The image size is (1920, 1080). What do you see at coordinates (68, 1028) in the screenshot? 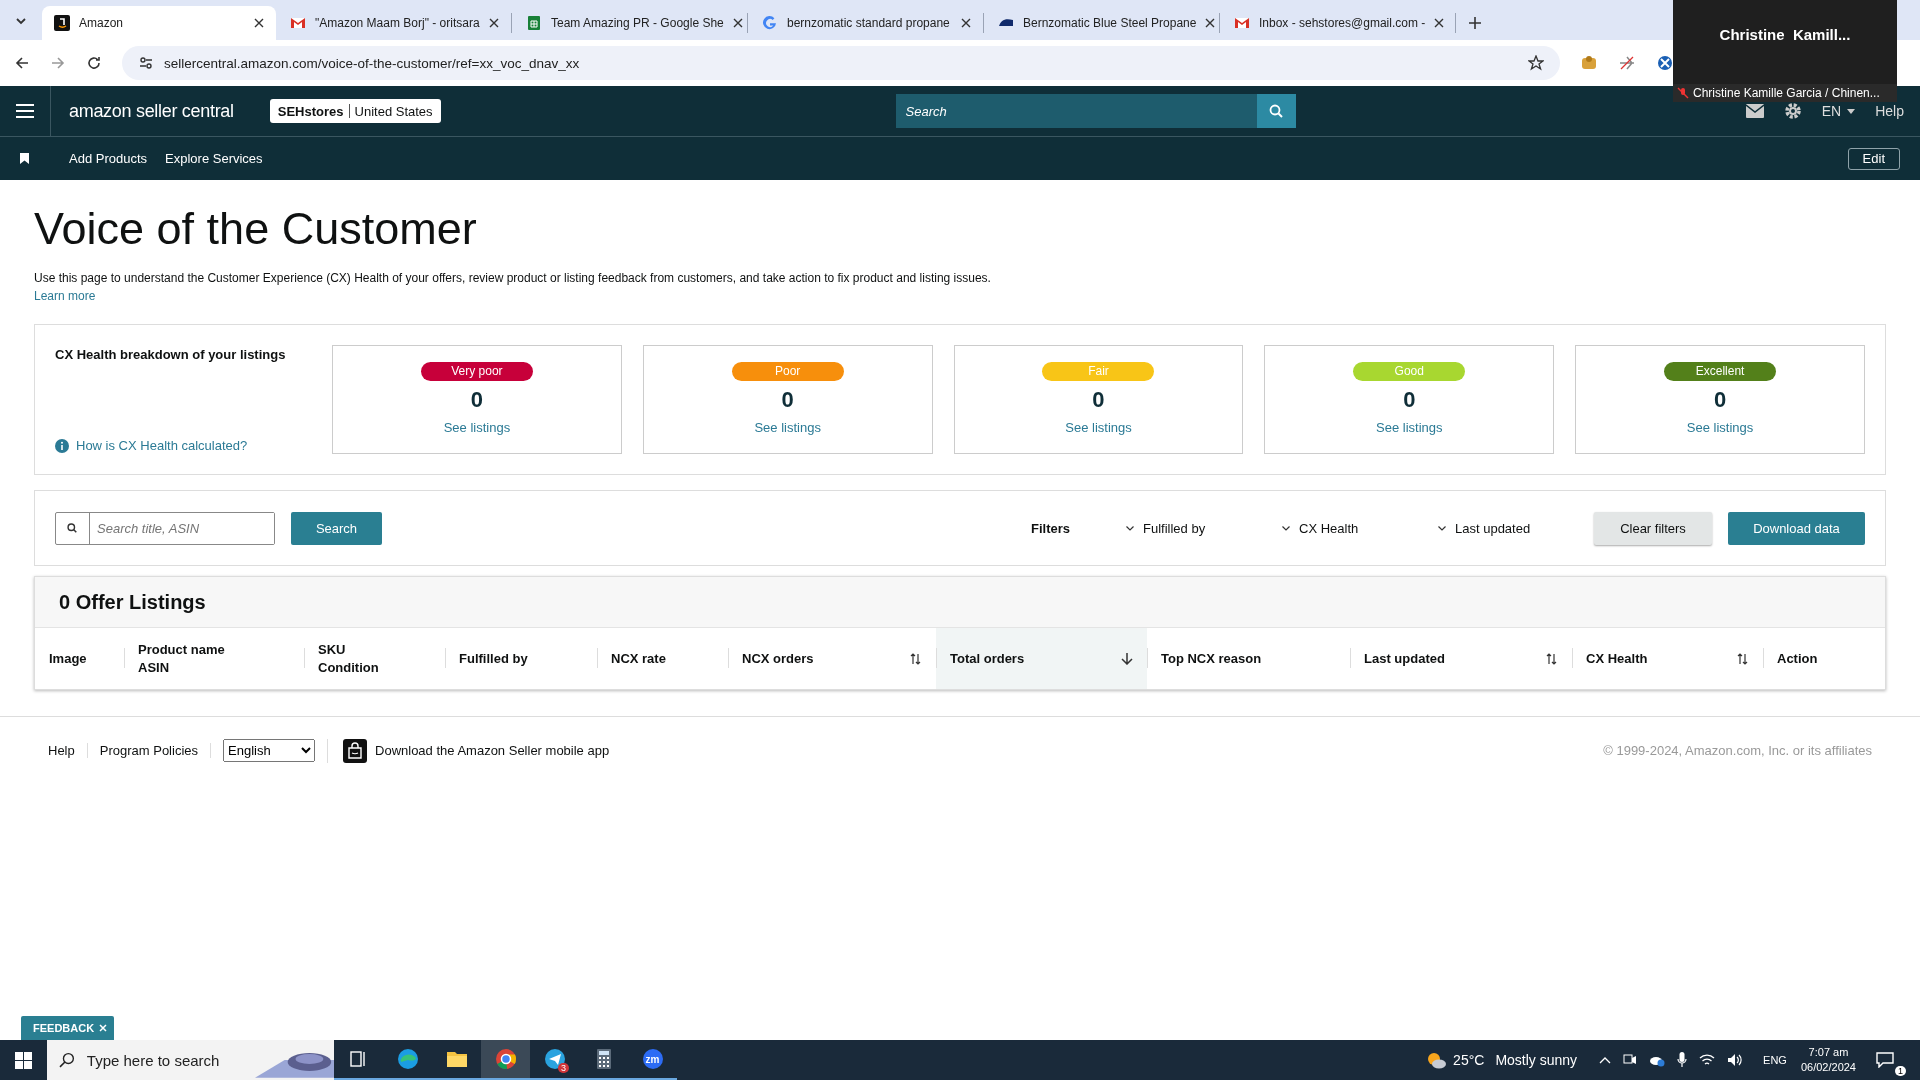
I see `feedback-button: FEEDBACK` at bounding box center [68, 1028].